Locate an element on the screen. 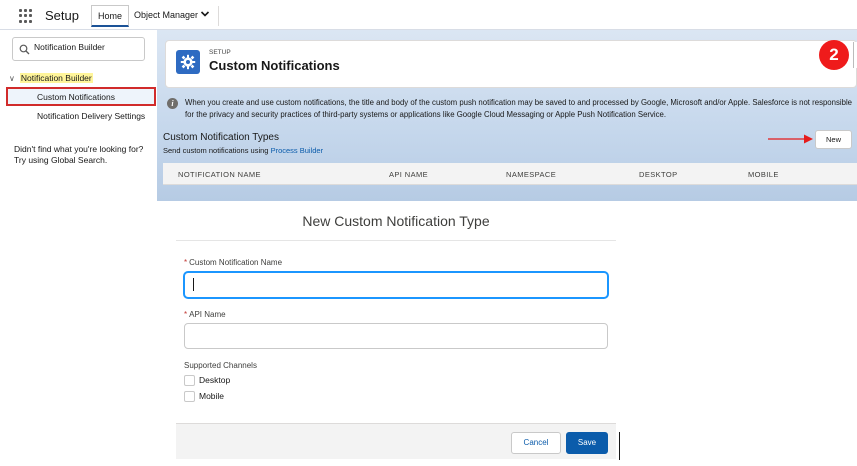  sidebar-item-notification-delivery-settings: Notification Delivery Settings is located at coordinates (91, 116).